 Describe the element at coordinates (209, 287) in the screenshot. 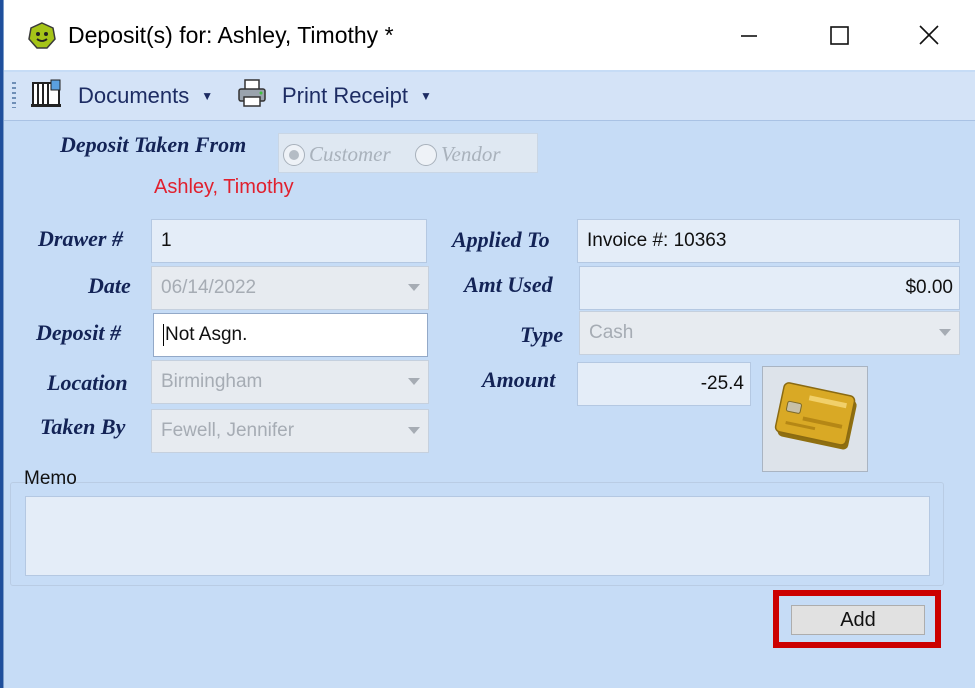

I see `date-value: 06/14/2022` at that location.